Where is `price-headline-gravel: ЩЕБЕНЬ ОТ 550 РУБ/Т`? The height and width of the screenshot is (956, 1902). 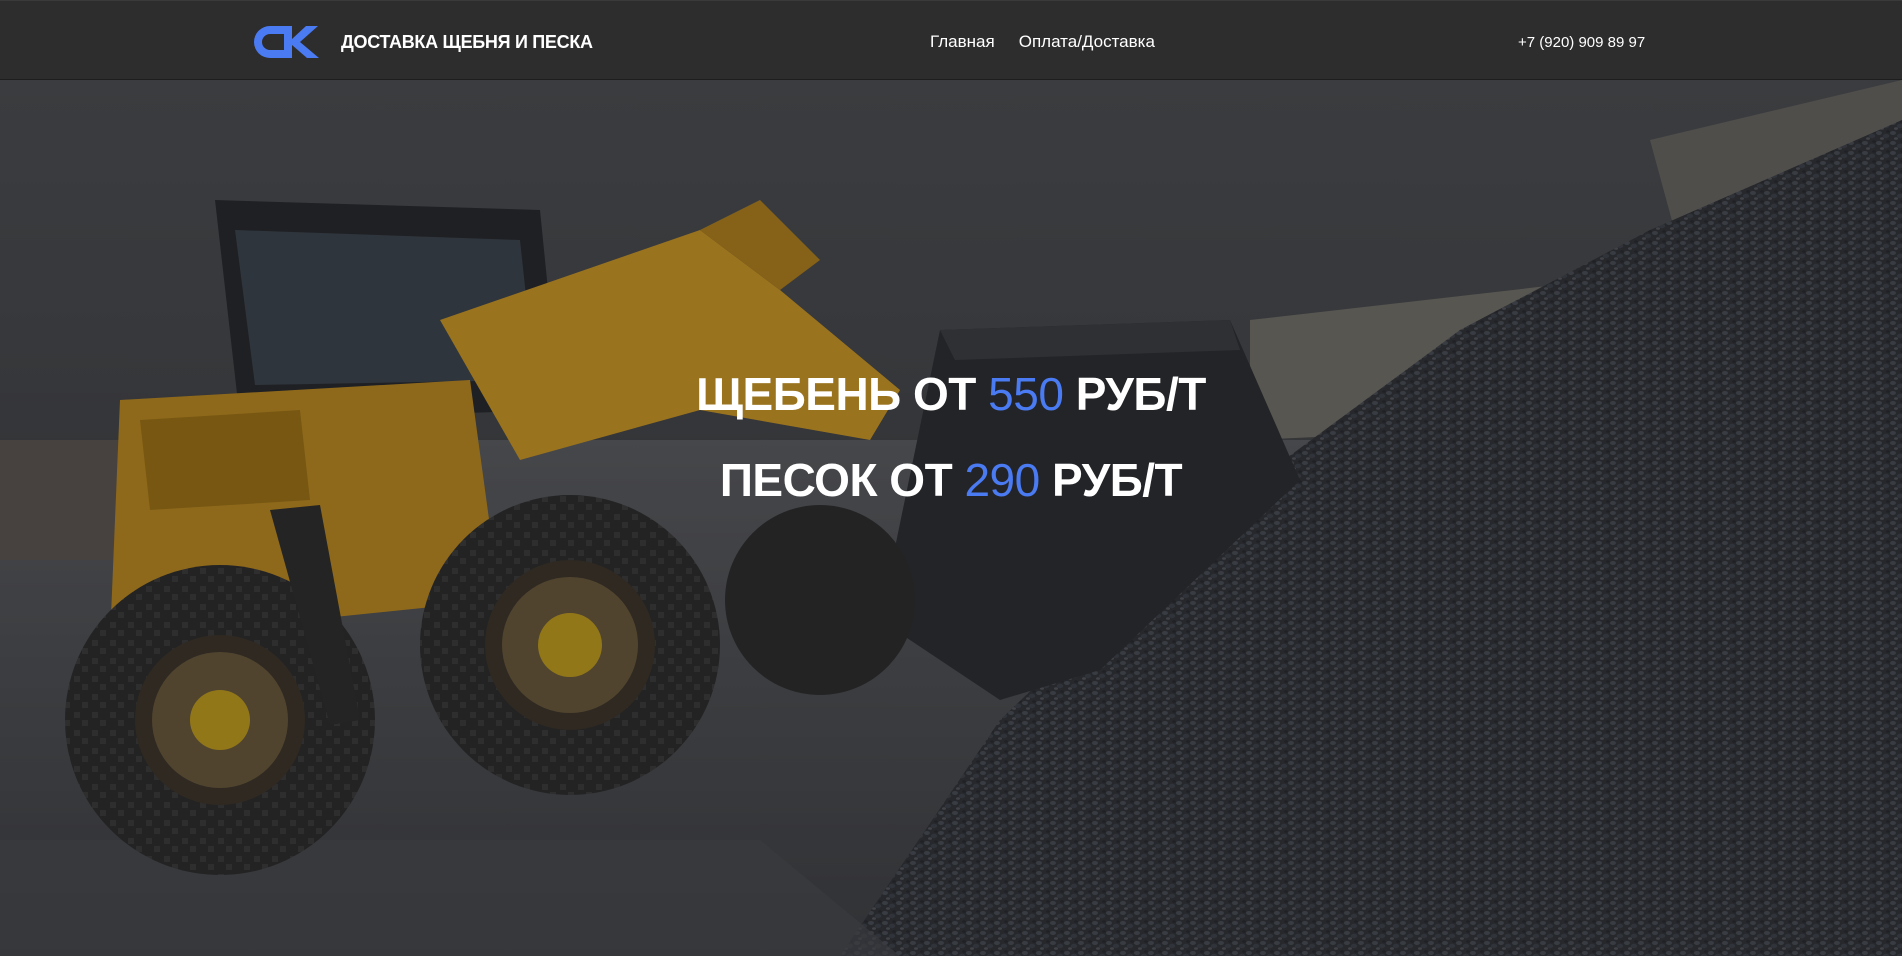
price-headline-gravel: ЩЕБЕНЬ ОТ 550 РУБ/Т is located at coordinates (951, 394).